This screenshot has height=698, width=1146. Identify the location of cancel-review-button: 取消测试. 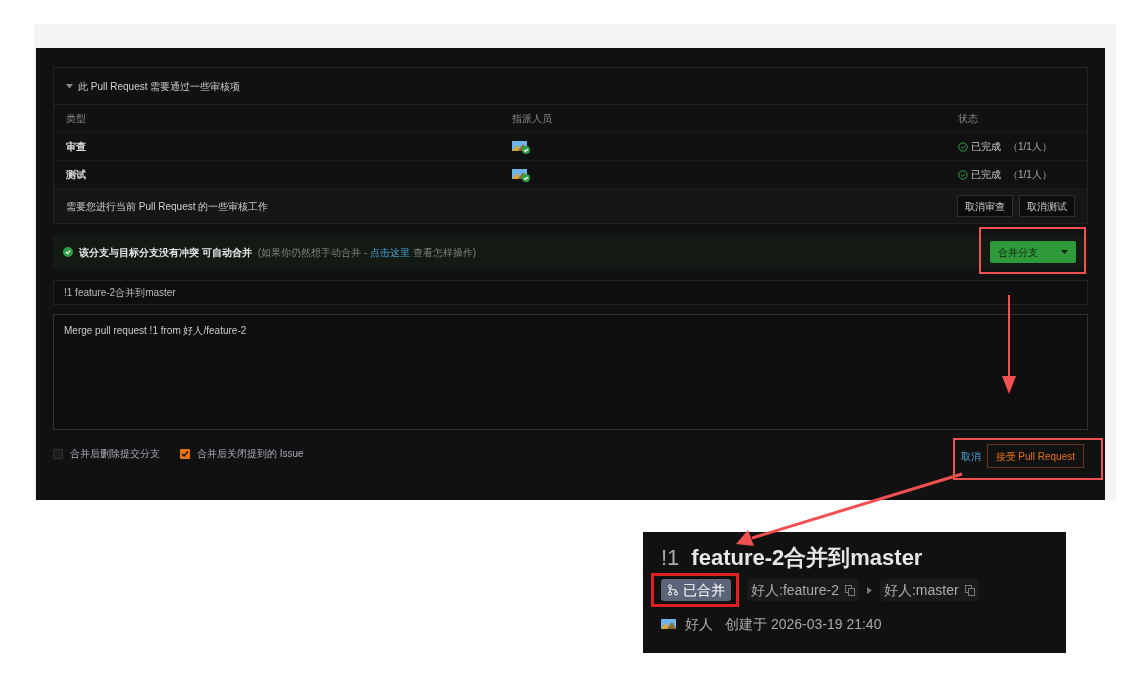
(1047, 206).